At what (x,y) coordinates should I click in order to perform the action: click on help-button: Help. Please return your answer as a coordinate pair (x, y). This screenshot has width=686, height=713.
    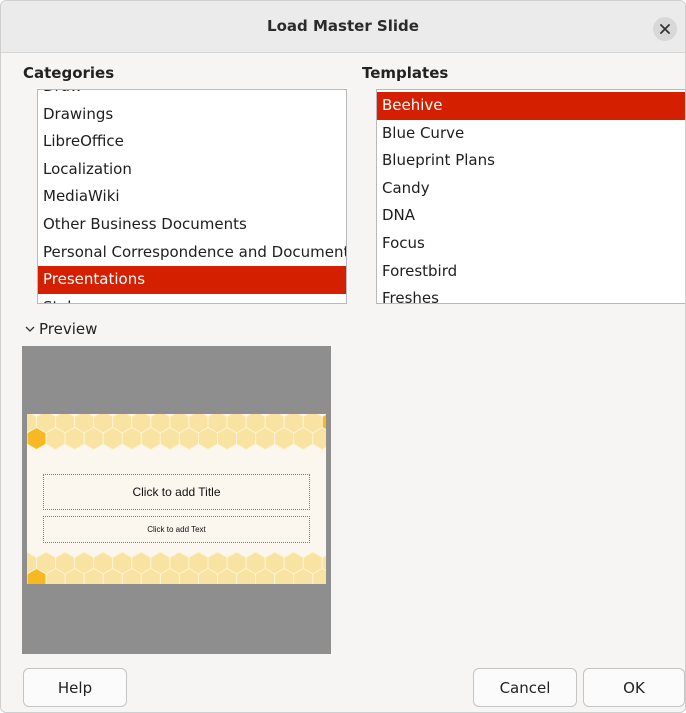
    Looking at the image, I should click on (75, 687).